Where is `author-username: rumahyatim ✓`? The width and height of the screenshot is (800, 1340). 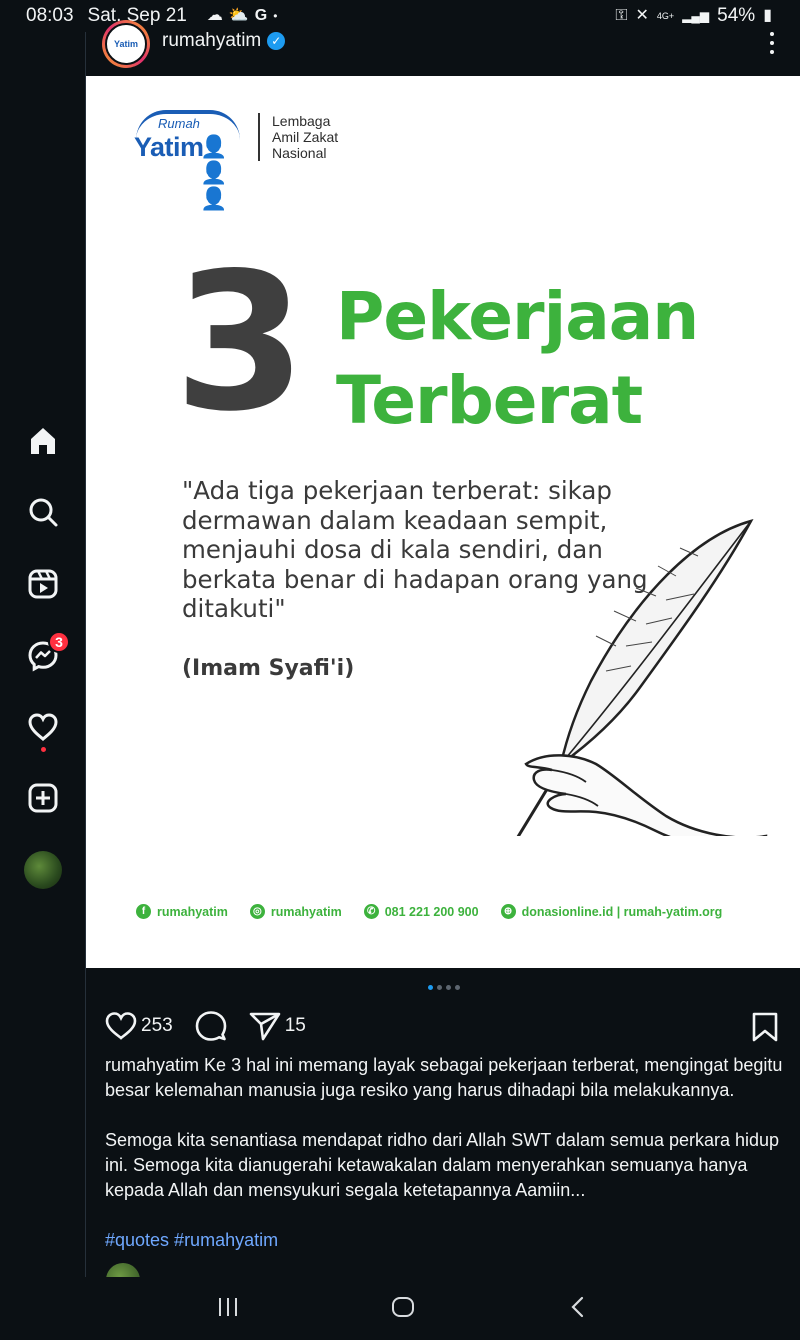 author-username: rumahyatim ✓ is located at coordinates (224, 41).